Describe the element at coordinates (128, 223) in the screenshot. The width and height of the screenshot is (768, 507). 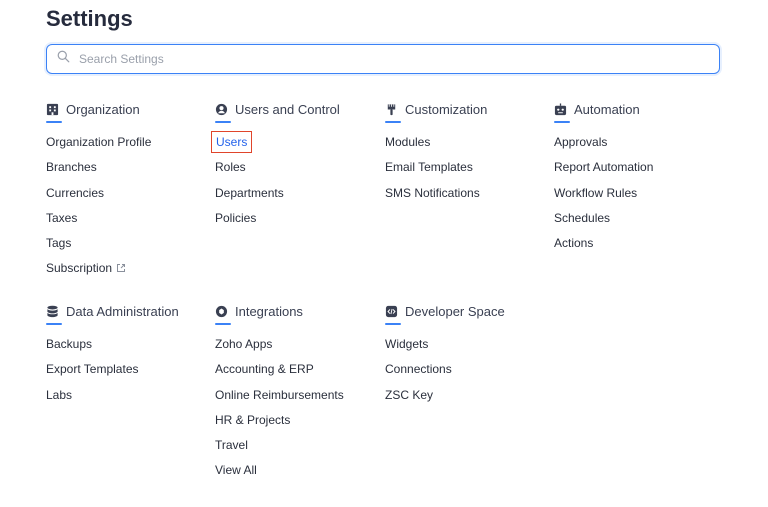
I see `settings-link-taxes: Taxes` at that location.